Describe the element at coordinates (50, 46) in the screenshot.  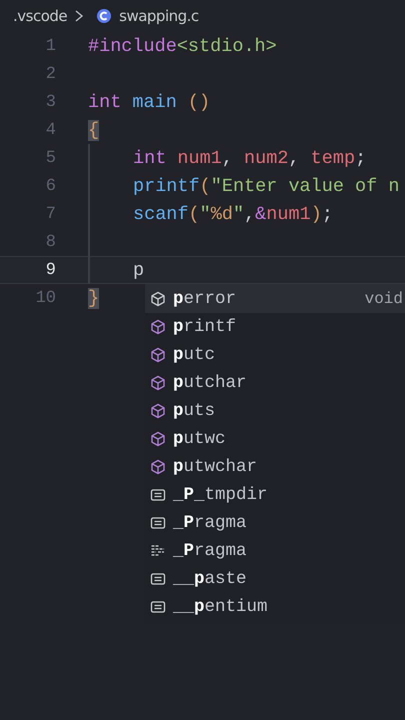
I see `line-number: 1` at that location.